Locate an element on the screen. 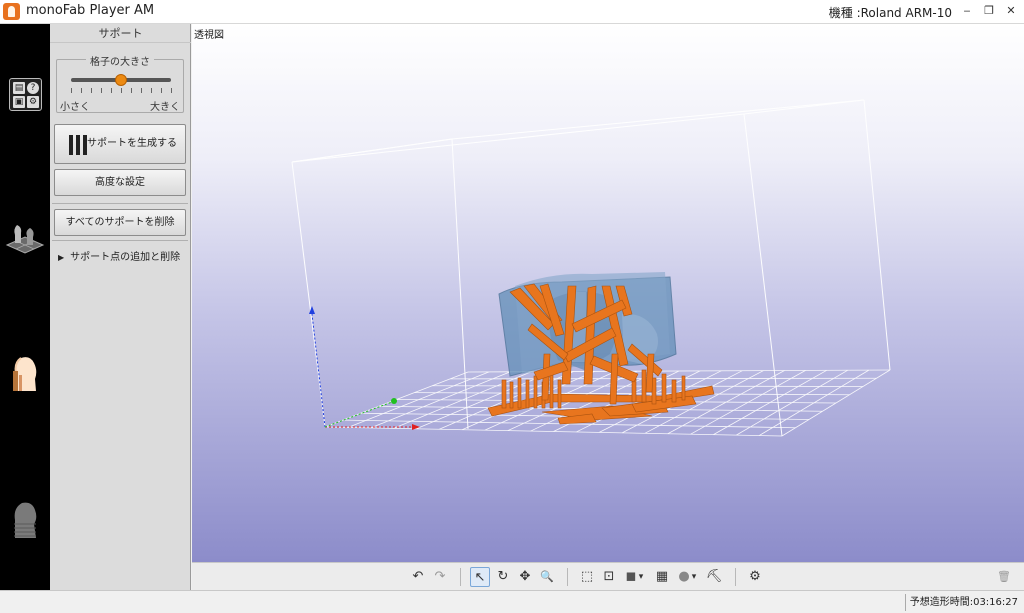 Image resolution: width=1024 pixels, height=613 pixels. select-tool-button: ↖ is located at coordinates (480, 577).